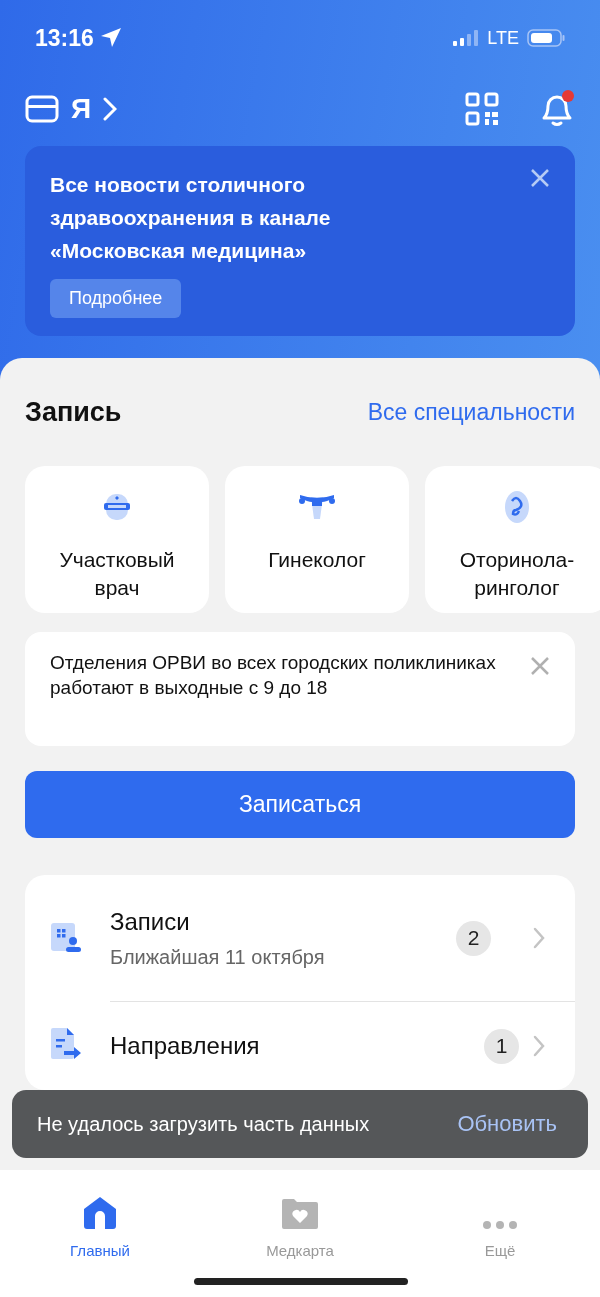  I want to click on network-type: LTE, so click(503, 38).